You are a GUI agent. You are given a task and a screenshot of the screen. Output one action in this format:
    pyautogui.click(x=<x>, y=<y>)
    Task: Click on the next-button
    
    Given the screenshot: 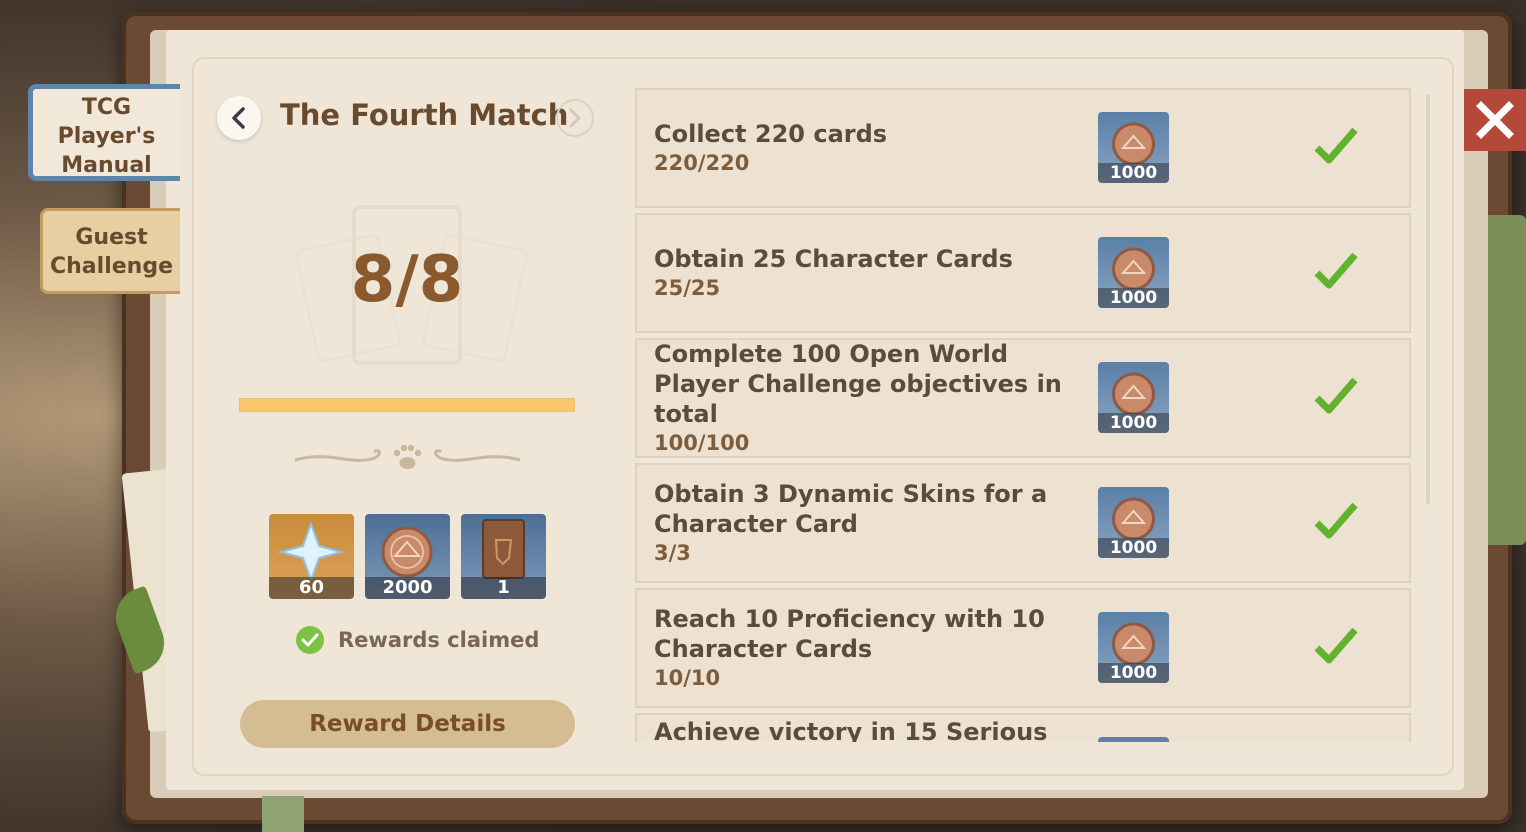 What is the action you would take?
    pyautogui.click(x=575, y=118)
    